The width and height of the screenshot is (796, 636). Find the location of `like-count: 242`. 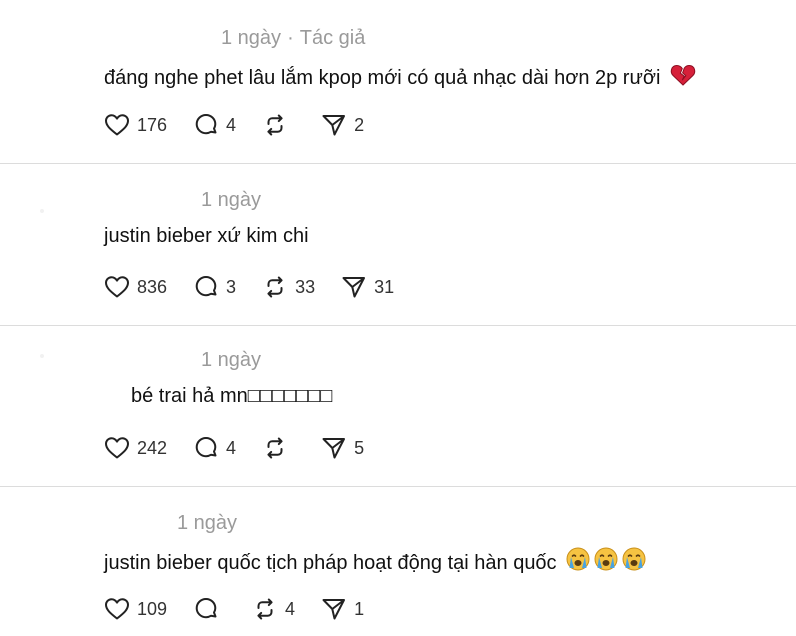

like-count: 242 is located at coordinates (152, 447).